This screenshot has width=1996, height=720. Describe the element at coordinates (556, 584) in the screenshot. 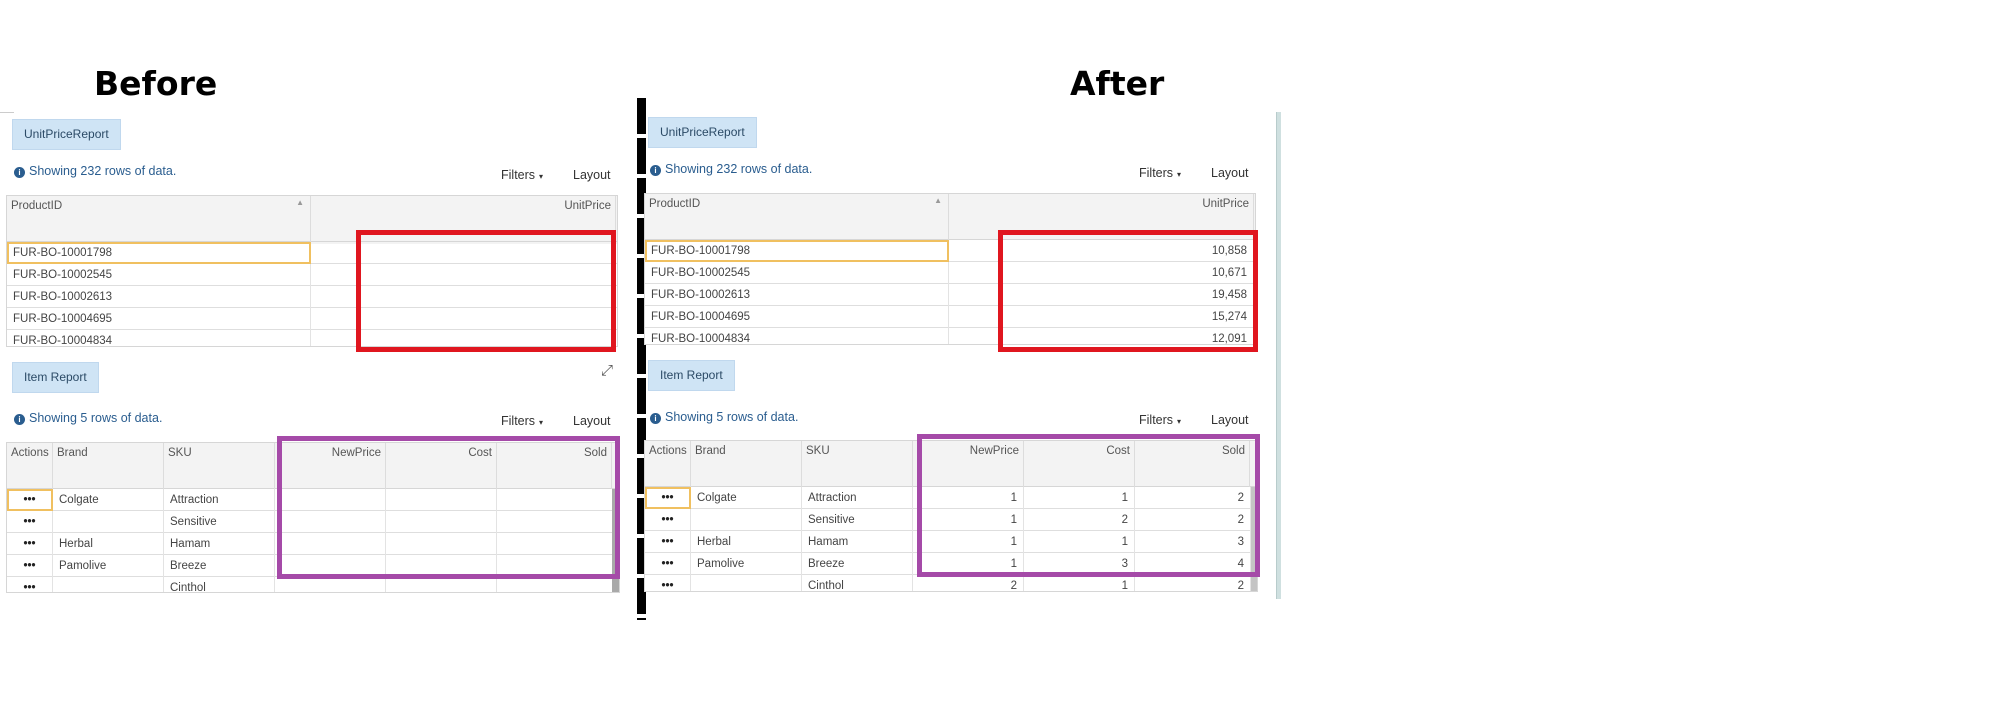

I see `sold-cell` at that location.